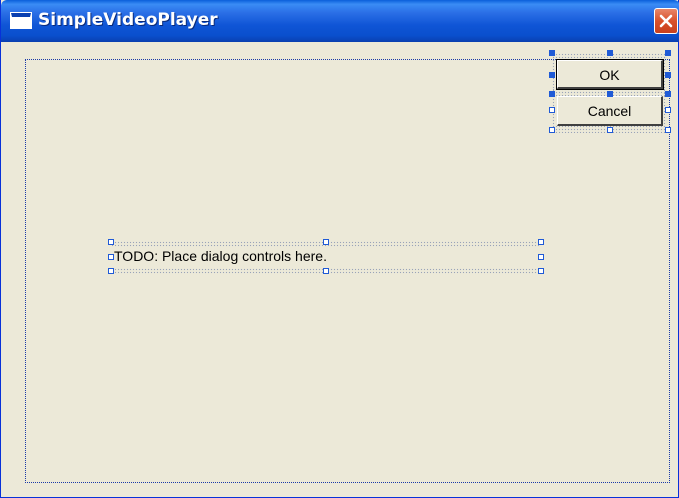  What do you see at coordinates (220, 256) in the screenshot?
I see `static-text-control: TODO: Place dialog controls here.` at bounding box center [220, 256].